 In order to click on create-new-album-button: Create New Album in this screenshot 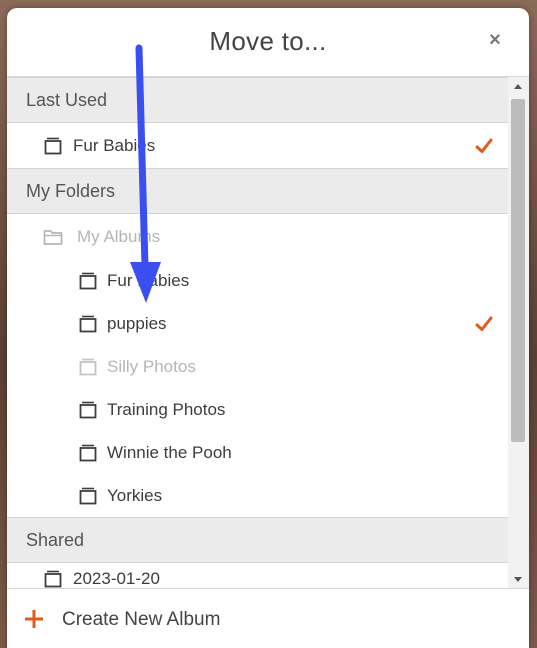, I will do `click(153, 619)`.